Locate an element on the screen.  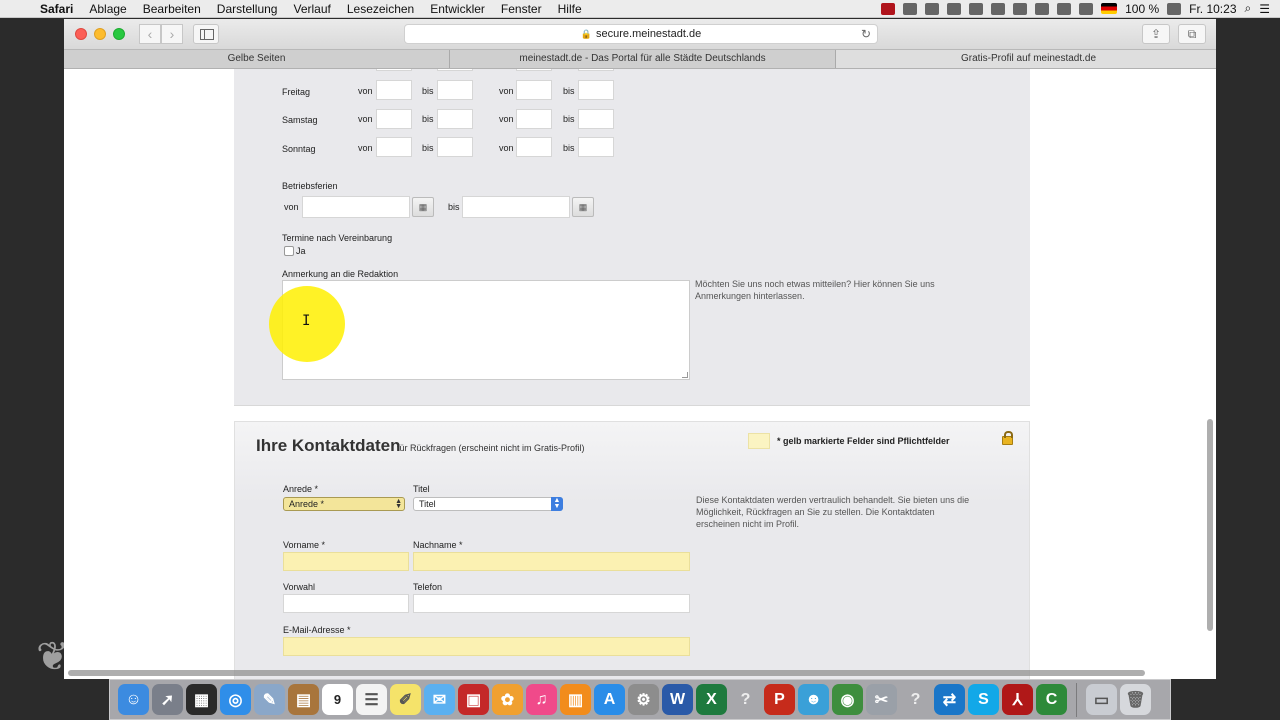
powerpoint-icon: P is located at coordinates (779, 699).